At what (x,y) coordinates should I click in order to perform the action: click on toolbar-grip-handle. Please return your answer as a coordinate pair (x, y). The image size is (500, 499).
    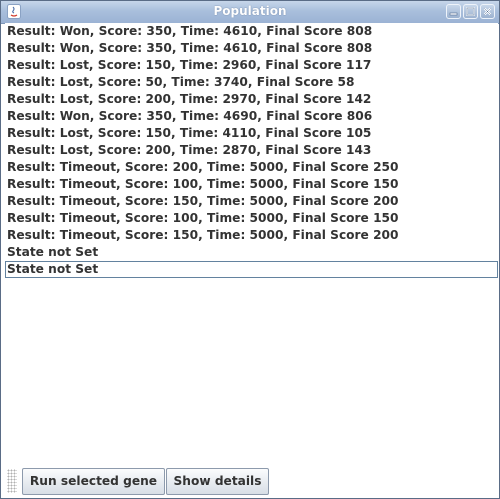
    Looking at the image, I should click on (12, 481).